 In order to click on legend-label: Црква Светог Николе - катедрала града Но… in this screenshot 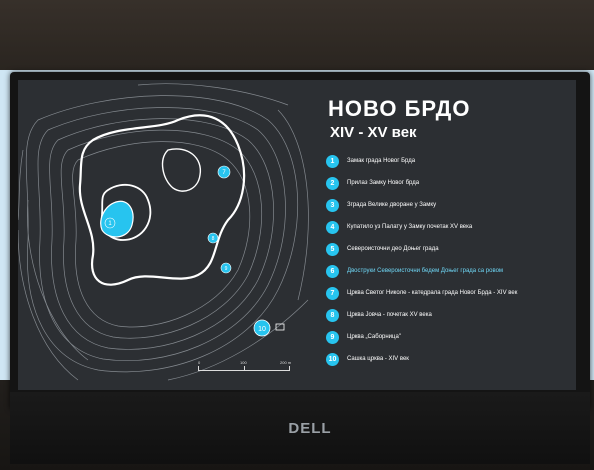, I will do `click(432, 293)`.